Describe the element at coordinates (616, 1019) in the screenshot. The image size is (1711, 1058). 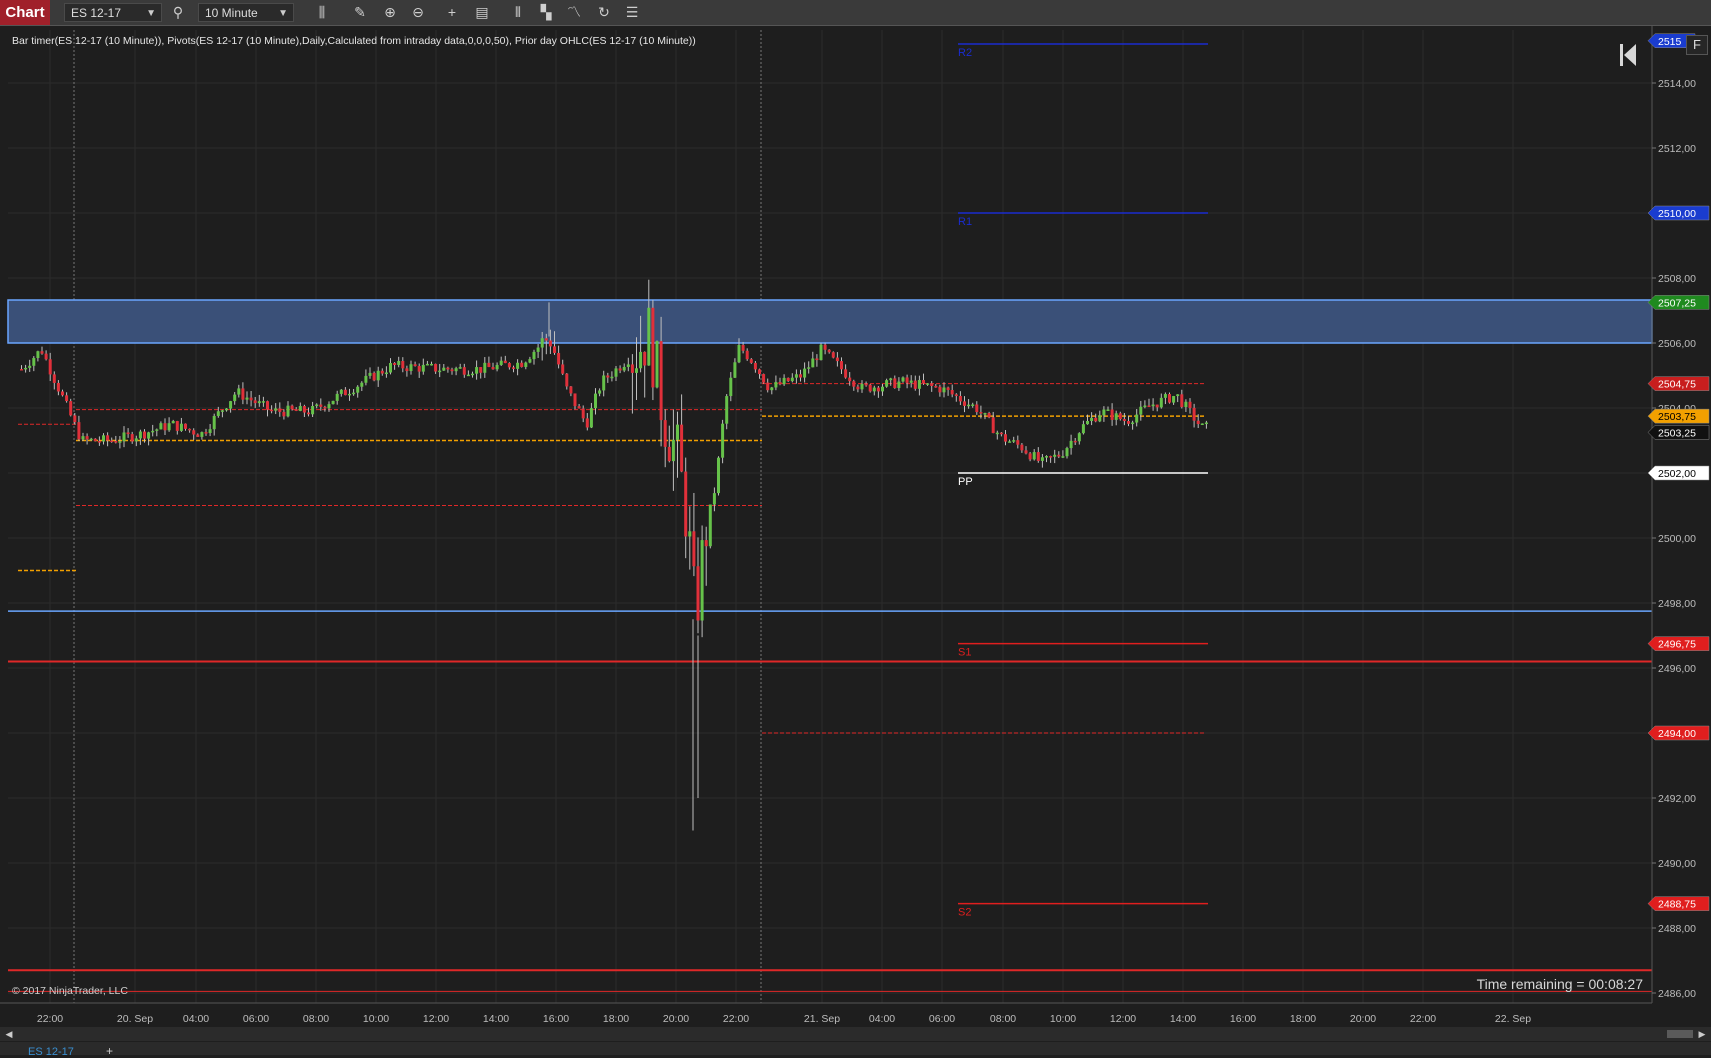
I see `time-axis-label: 18:00` at that location.